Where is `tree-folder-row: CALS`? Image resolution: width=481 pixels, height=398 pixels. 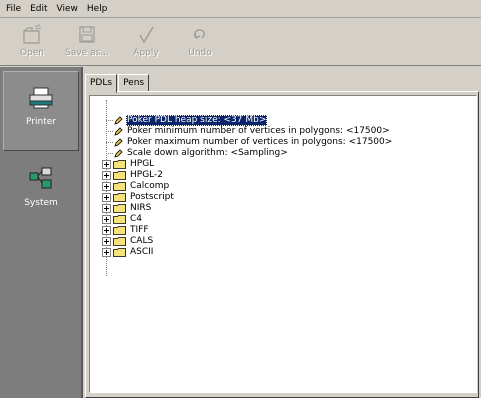 tree-folder-row: CALS is located at coordinates (128, 241).